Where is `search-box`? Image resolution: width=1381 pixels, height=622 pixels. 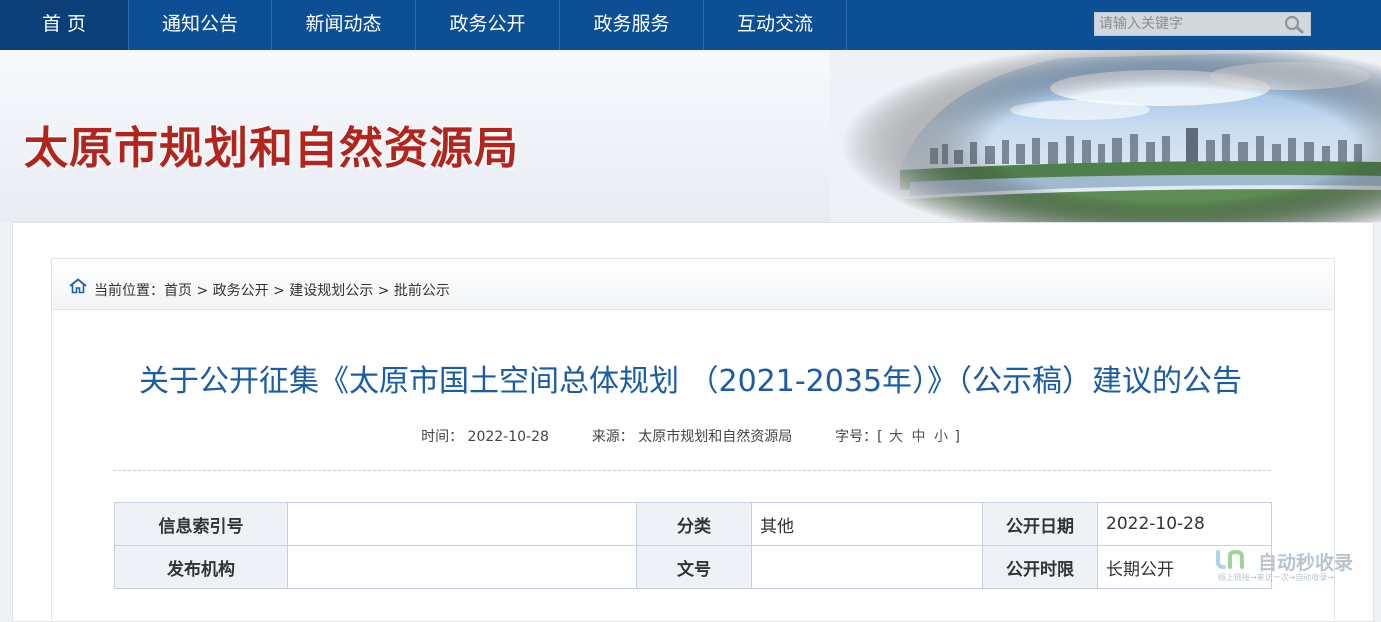
search-box is located at coordinates (1202, 24).